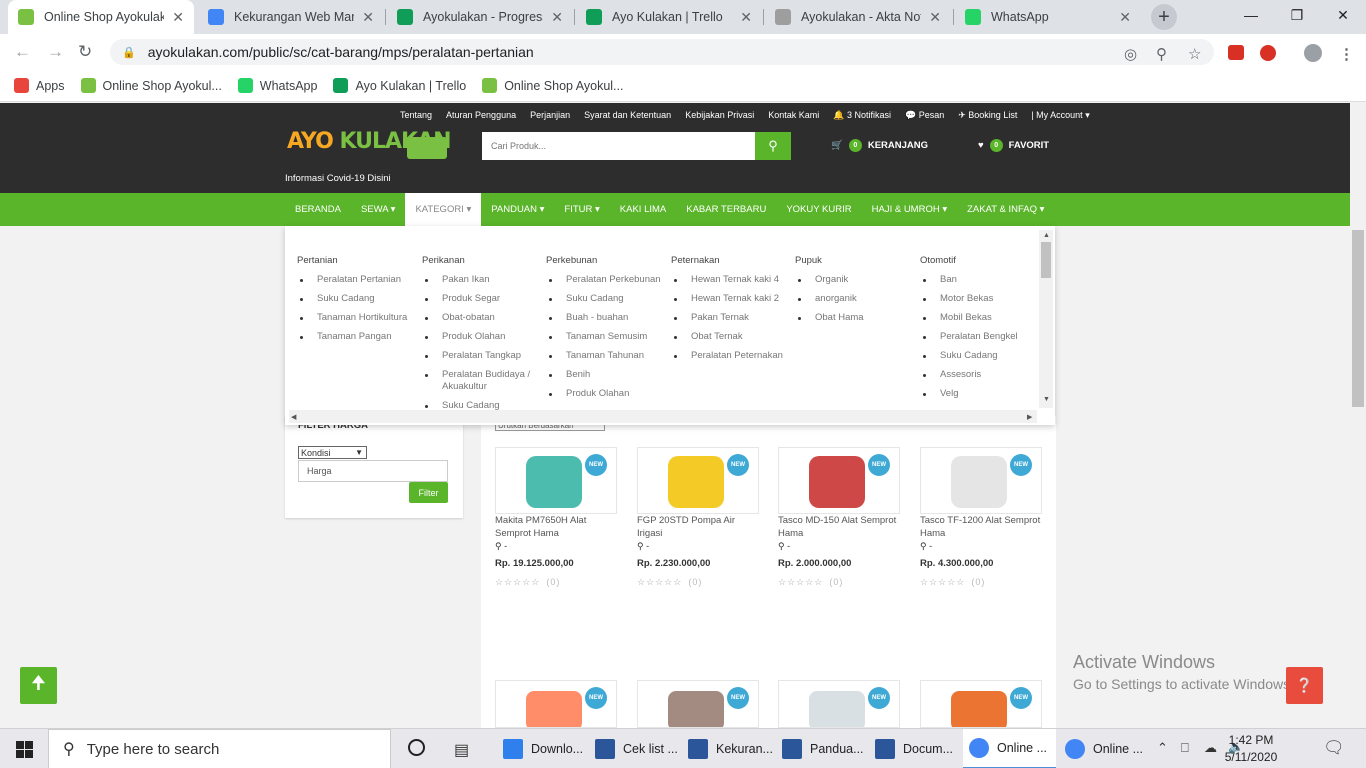 This screenshot has height=768, width=1366. What do you see at coordinates (1060, 115) in the screenshot?
I see `top-link: | My Account ▾` at bounding box center [1060, 115].